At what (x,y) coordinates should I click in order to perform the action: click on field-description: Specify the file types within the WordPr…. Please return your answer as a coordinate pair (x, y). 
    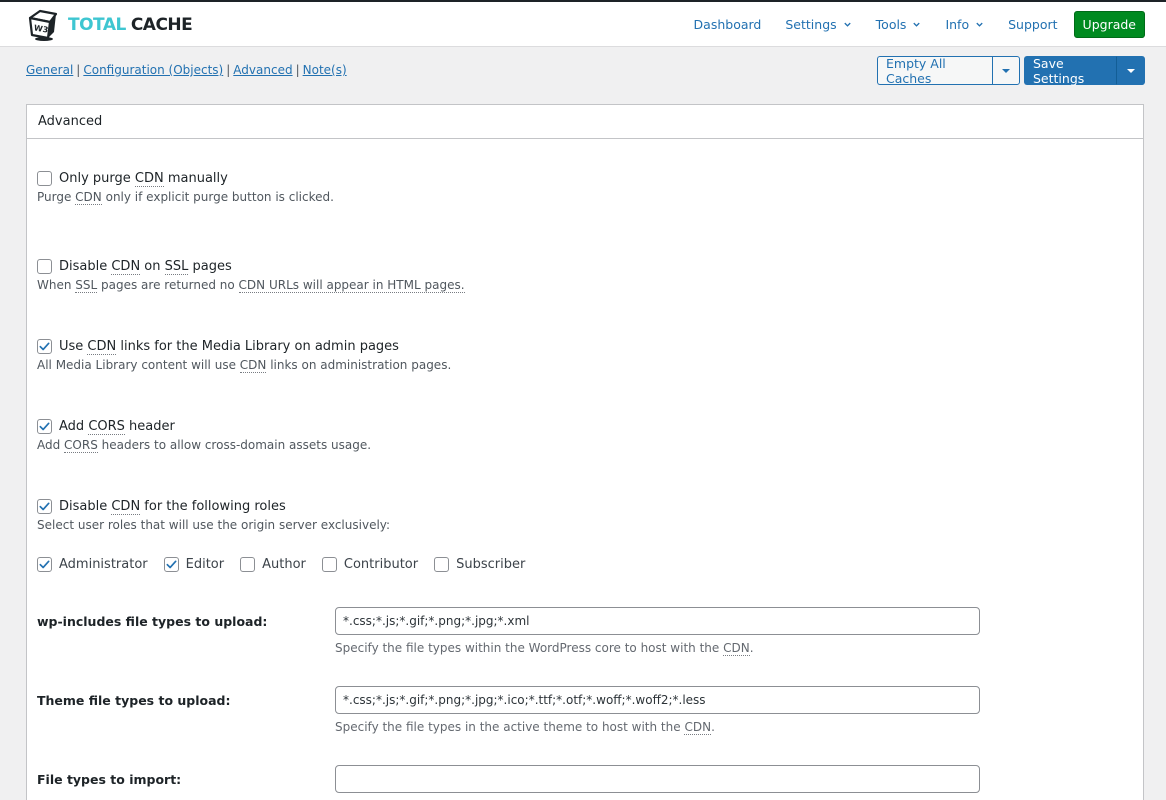
    Looking at the image, I should click on (544, 648).